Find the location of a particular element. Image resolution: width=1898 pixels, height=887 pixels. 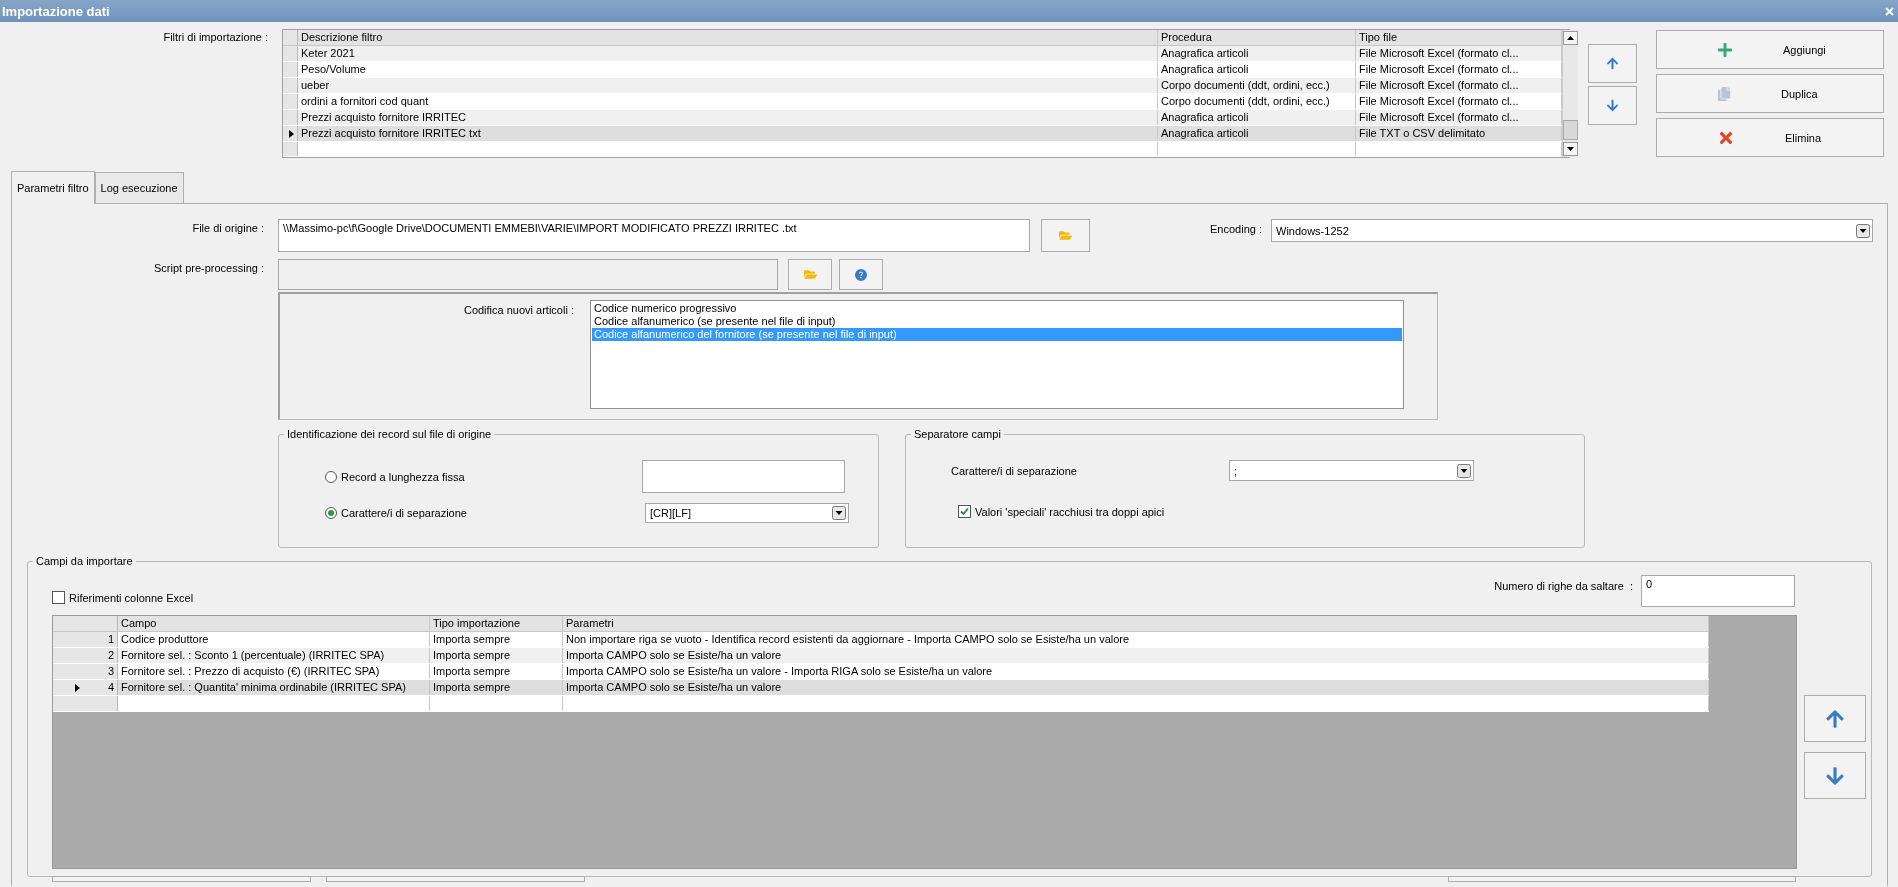

help-icon is located at coordinates (861, 274).